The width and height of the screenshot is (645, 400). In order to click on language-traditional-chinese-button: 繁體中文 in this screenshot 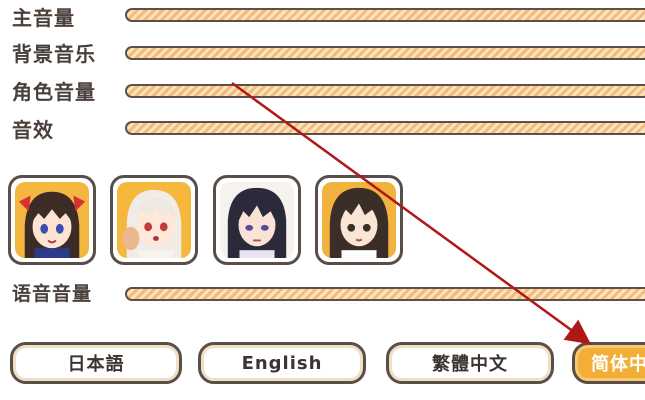, I will do `click(470, 363)`.